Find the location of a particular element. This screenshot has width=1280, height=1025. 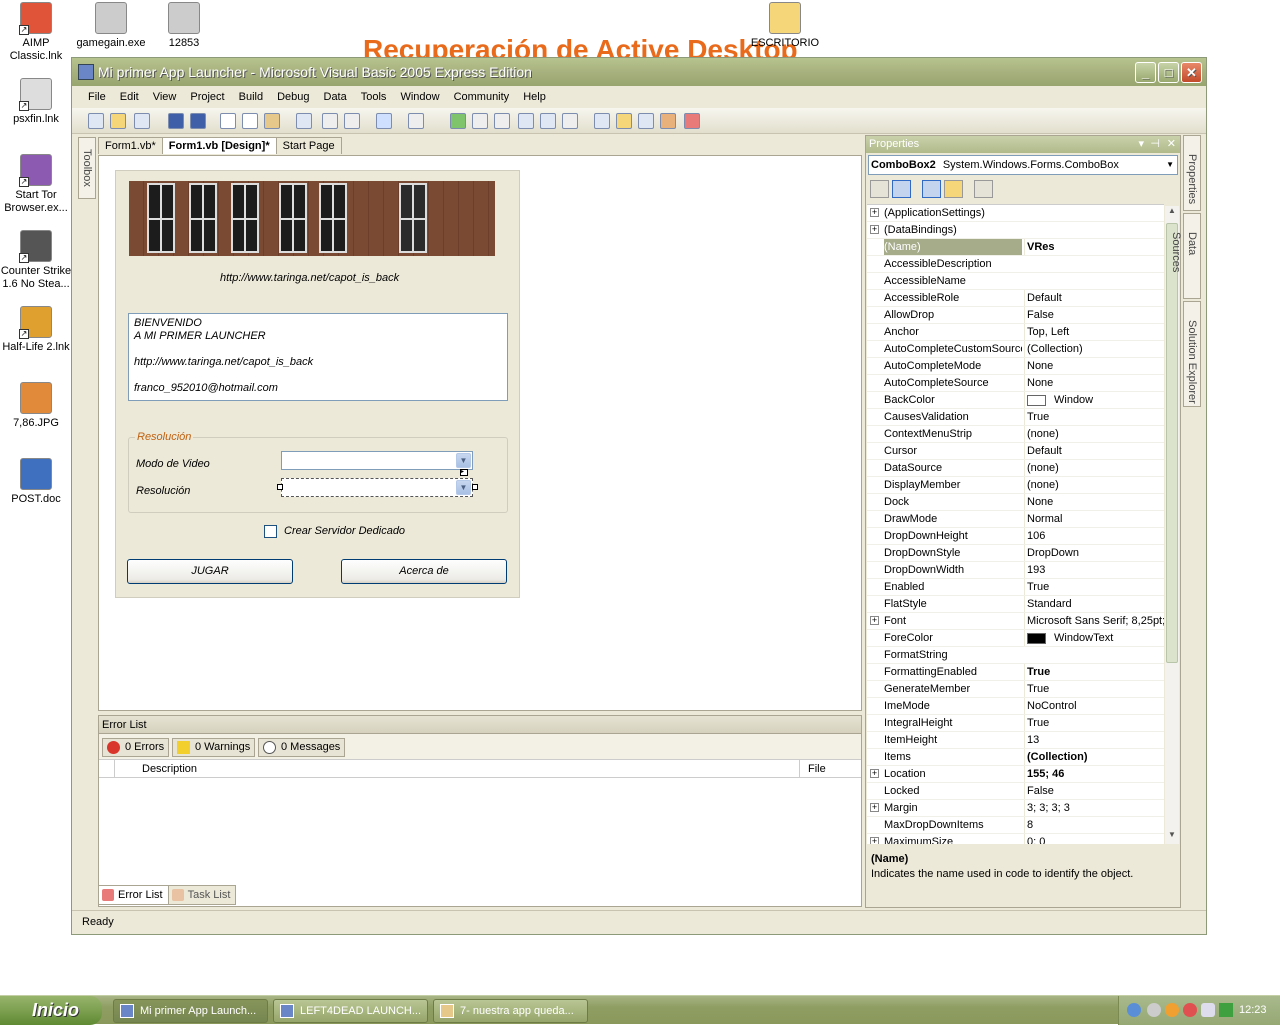

pin-icon: ⊣ is located at coordinates (1155, 144).